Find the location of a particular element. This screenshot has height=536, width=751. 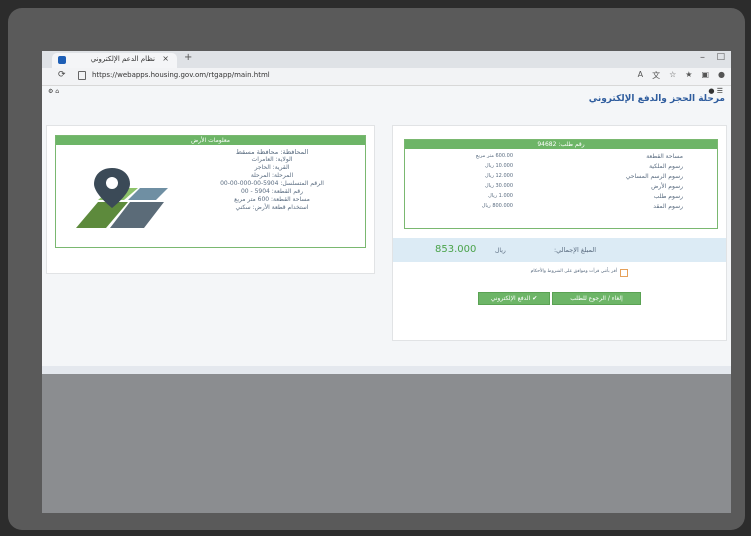

governorate-line: المحافظة: محافظة مسقط is located at coordinates (272, 152).